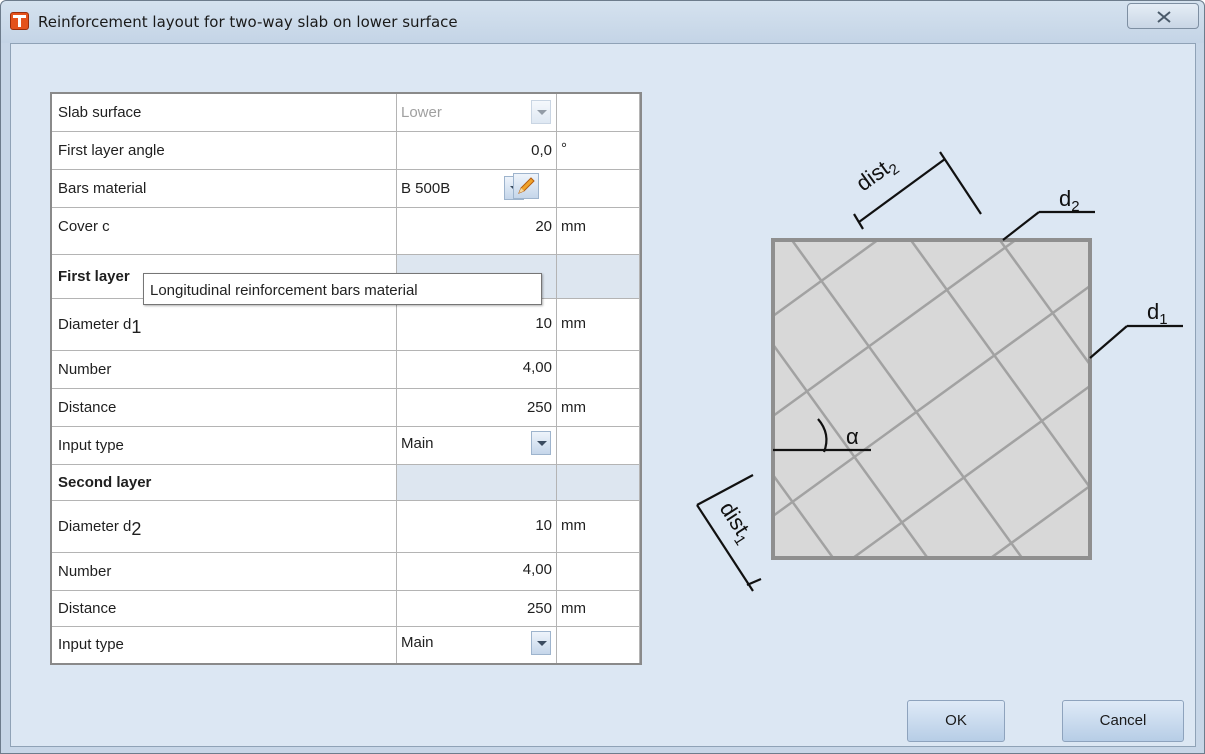 Image resolution: width=1205 pixels, height=754 pixels. Describe the element at coordinates (224, 527) in the screenshot. I see `diameter-d2-label: Diameter d2` at that location.